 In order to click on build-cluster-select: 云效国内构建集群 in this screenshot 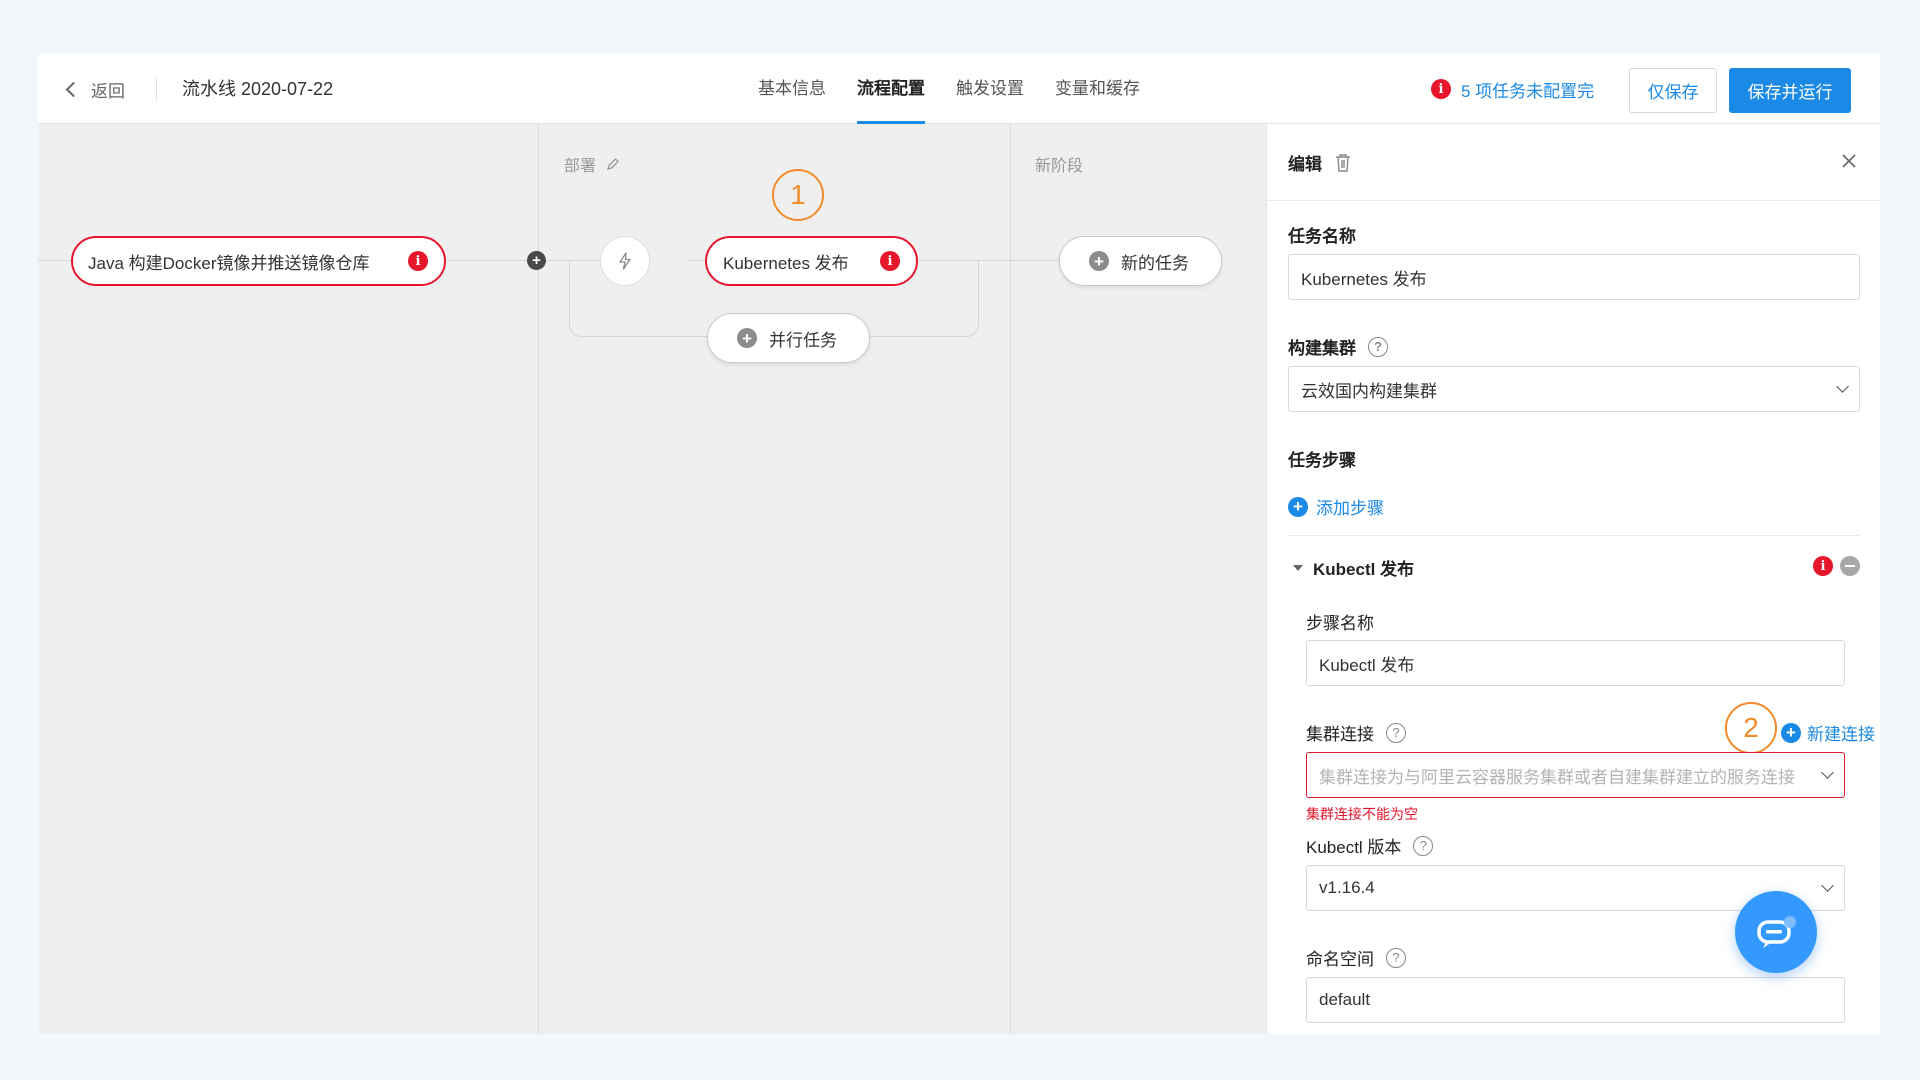, I will do `click(1574, 389)`.